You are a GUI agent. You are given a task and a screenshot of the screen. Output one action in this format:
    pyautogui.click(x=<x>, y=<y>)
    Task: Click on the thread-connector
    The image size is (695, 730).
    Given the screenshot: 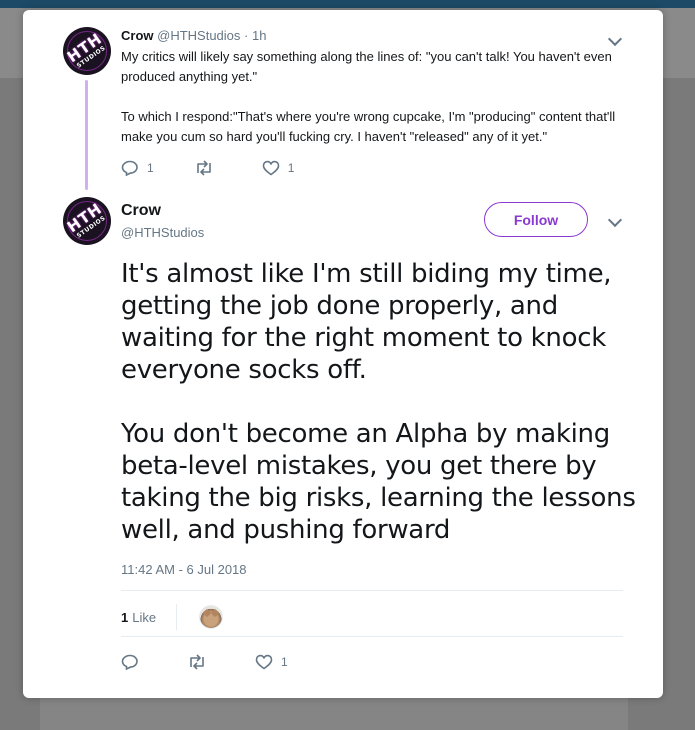 What is the action you would take?
    pyautogui.click(x=86, y=135)
    